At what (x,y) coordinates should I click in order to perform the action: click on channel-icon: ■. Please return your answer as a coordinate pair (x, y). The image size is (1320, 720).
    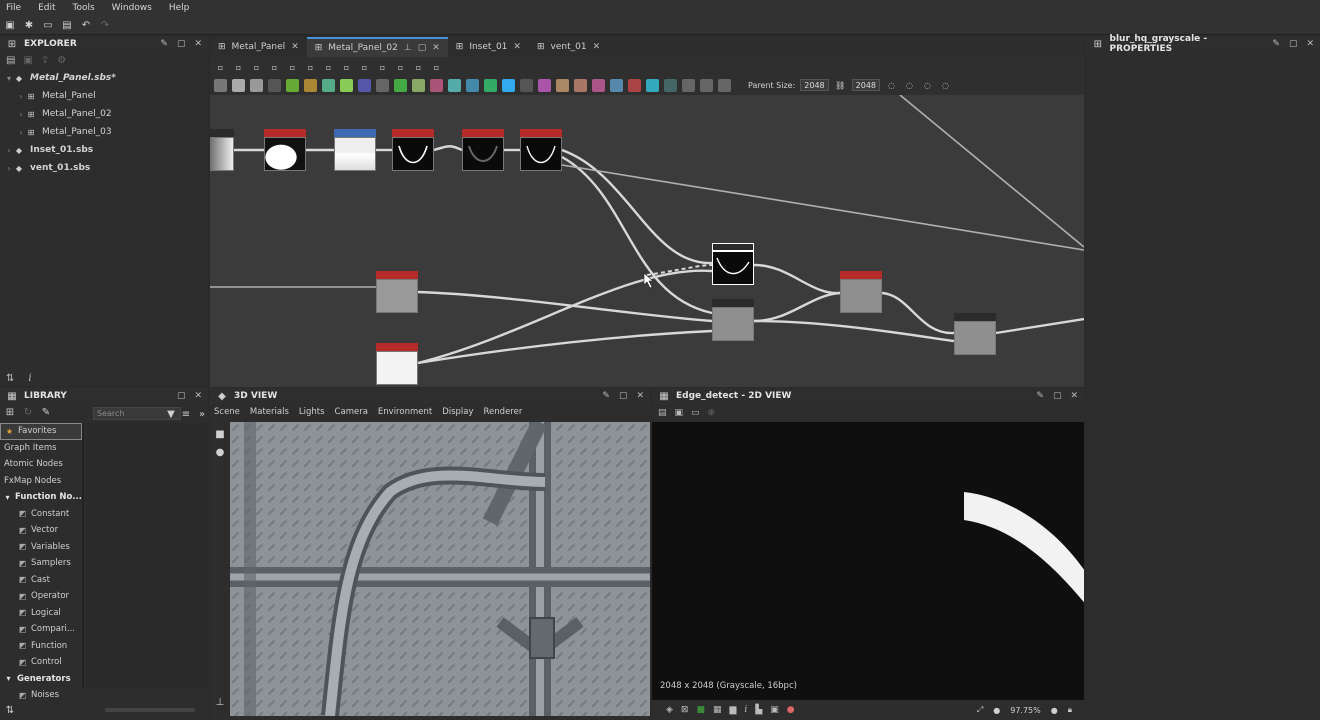
    Looking at the image, I should click on (700, 710).